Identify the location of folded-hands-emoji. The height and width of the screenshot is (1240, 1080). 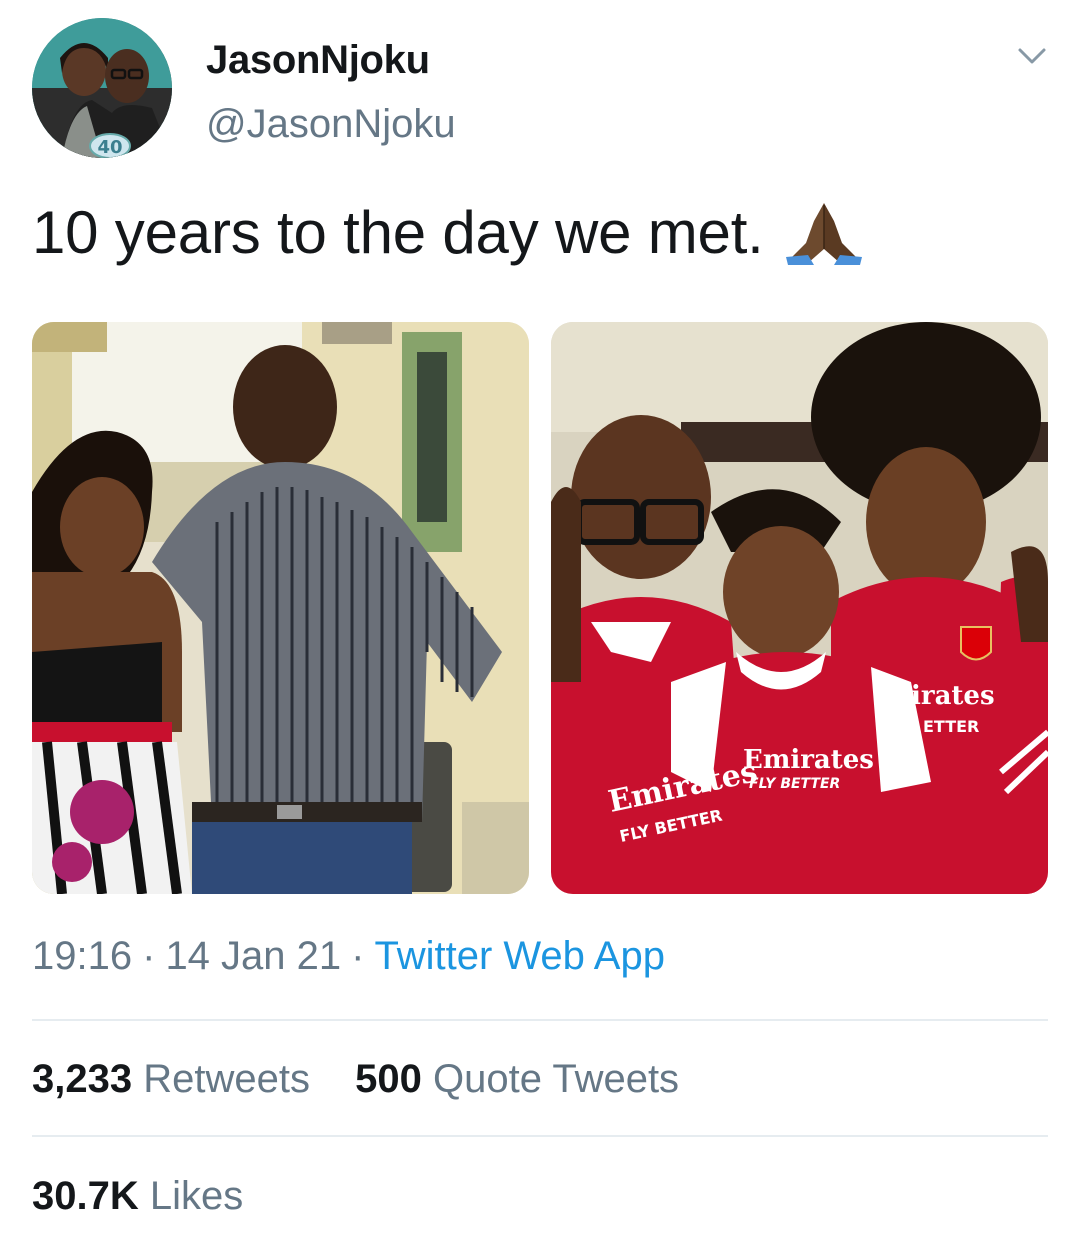
(823, 233).